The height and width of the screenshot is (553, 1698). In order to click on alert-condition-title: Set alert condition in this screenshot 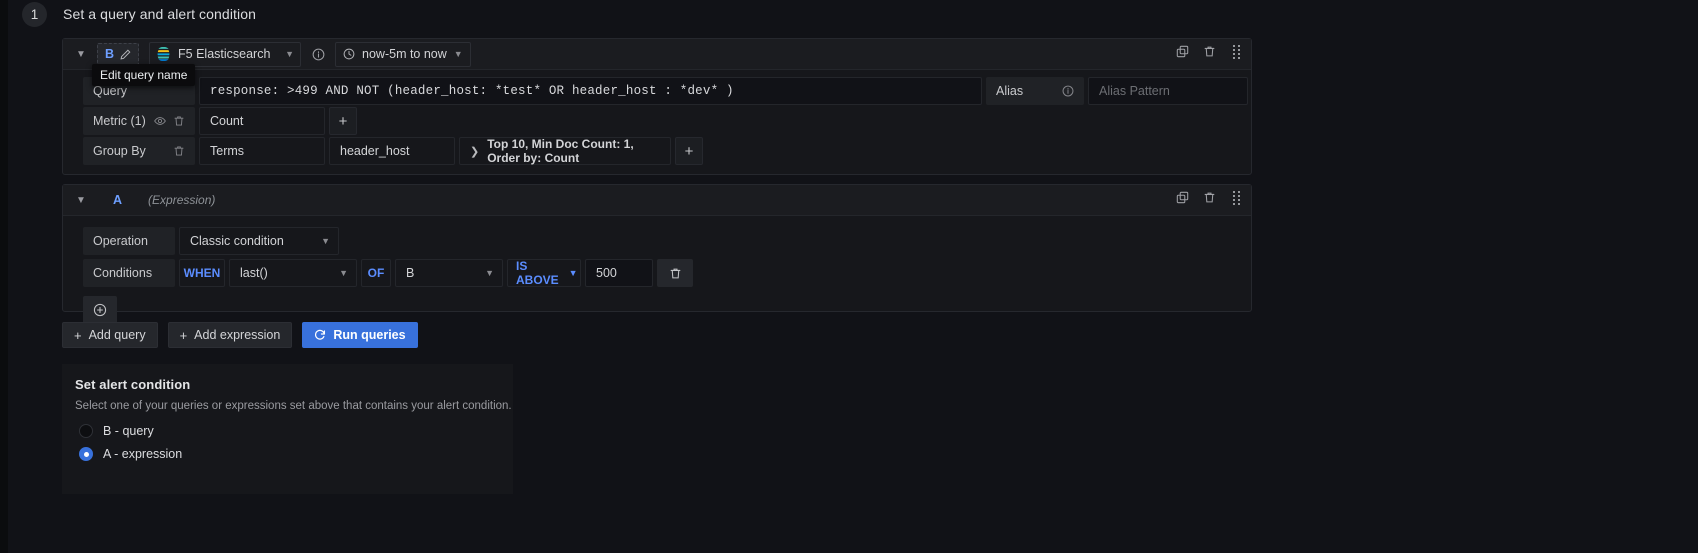, I will do `click(133, 384)`.